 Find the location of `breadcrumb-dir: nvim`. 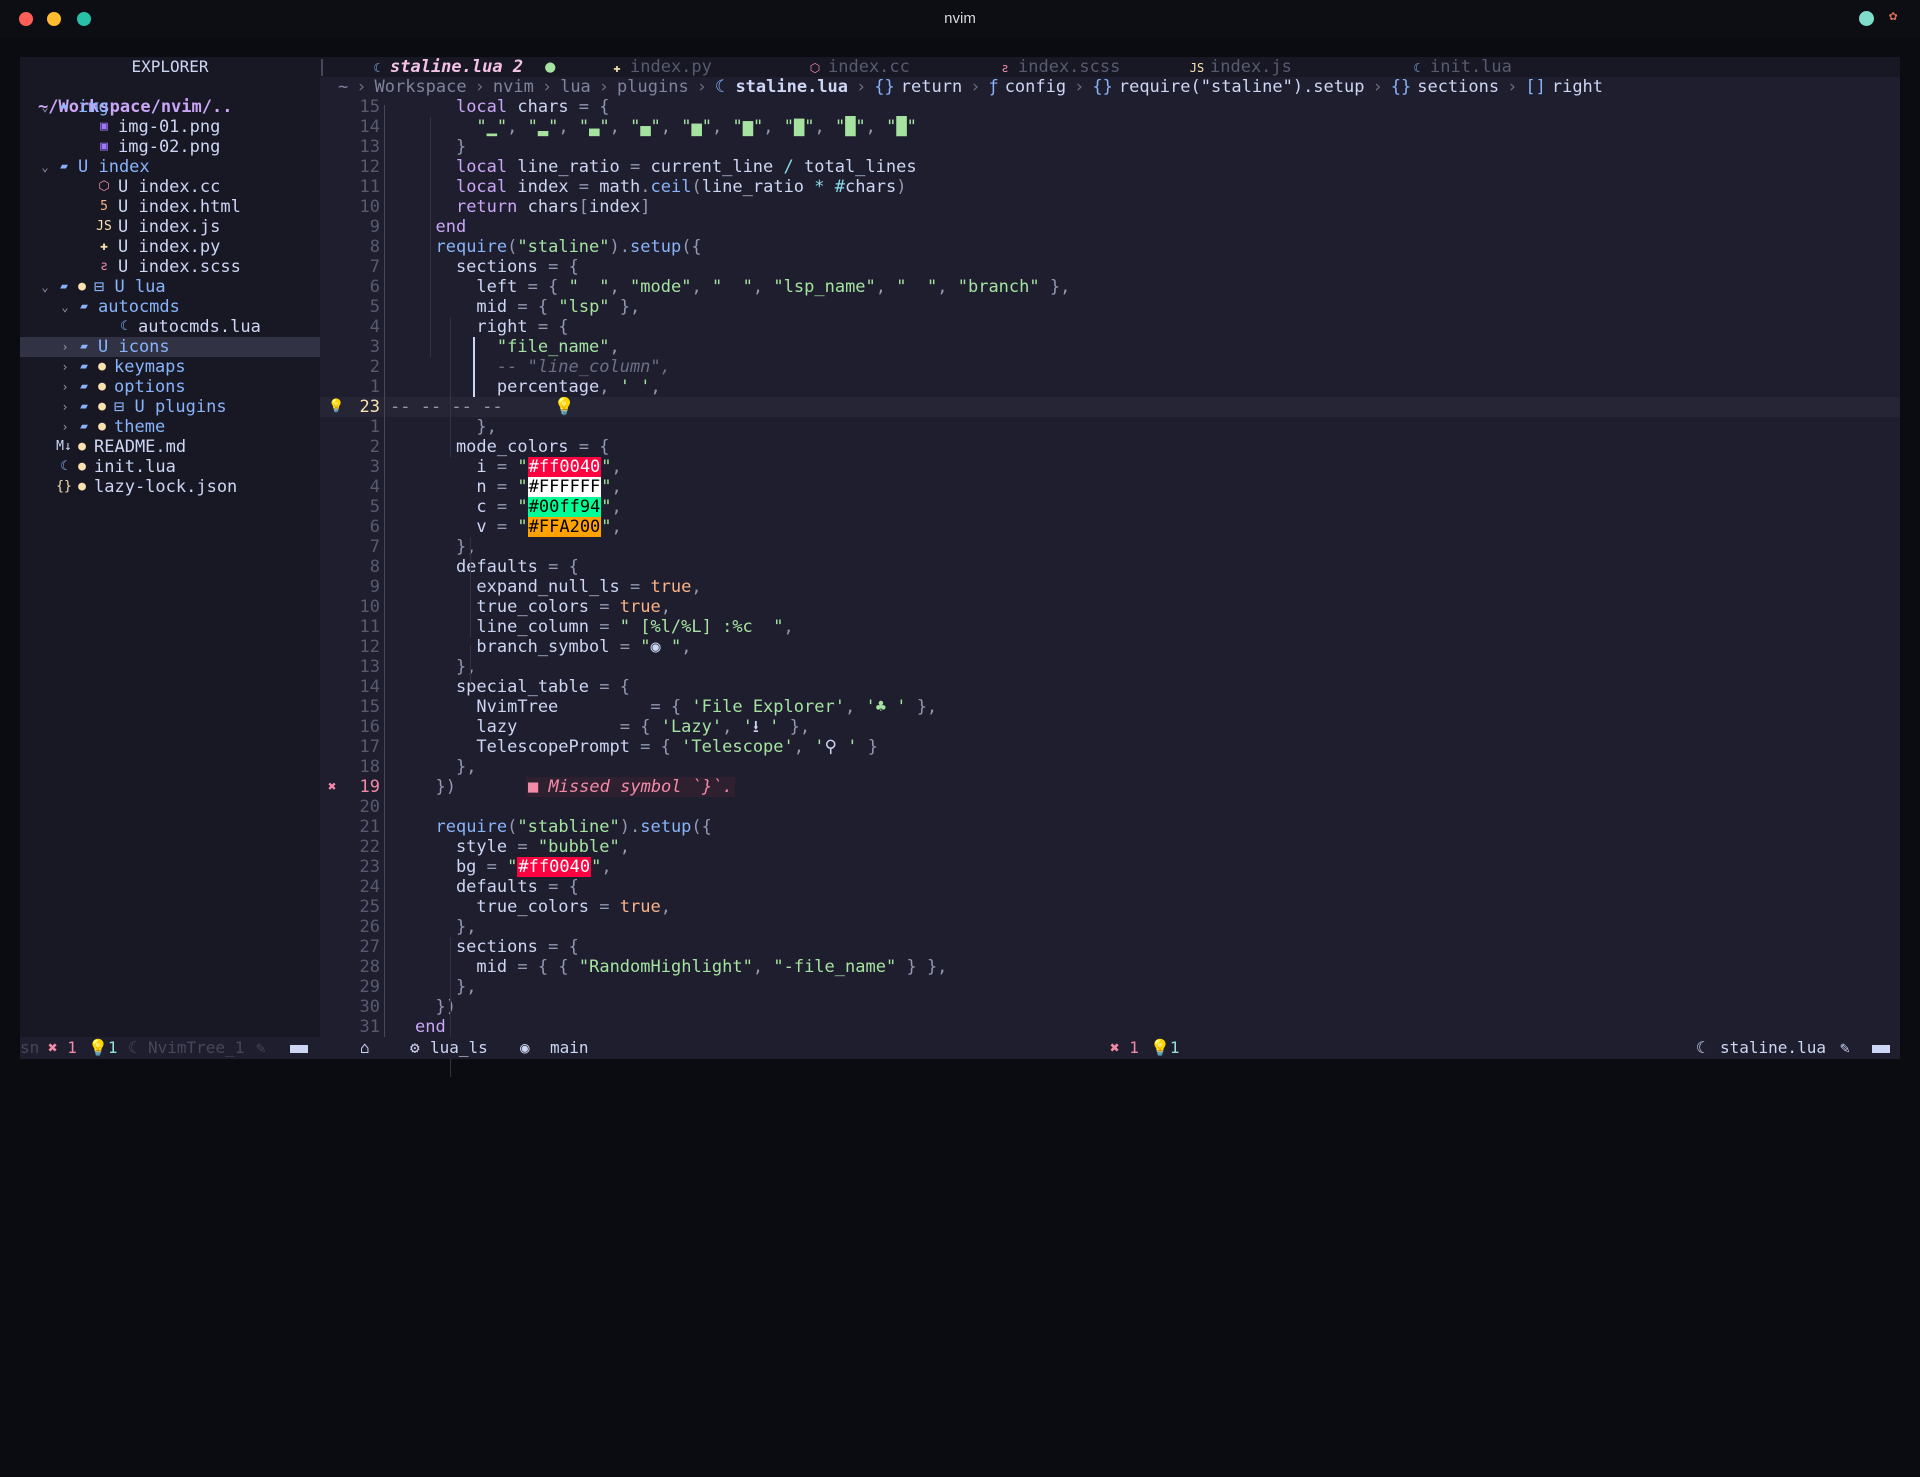

breadcrumb-dir: nvim is located at coordinates (513, 87).